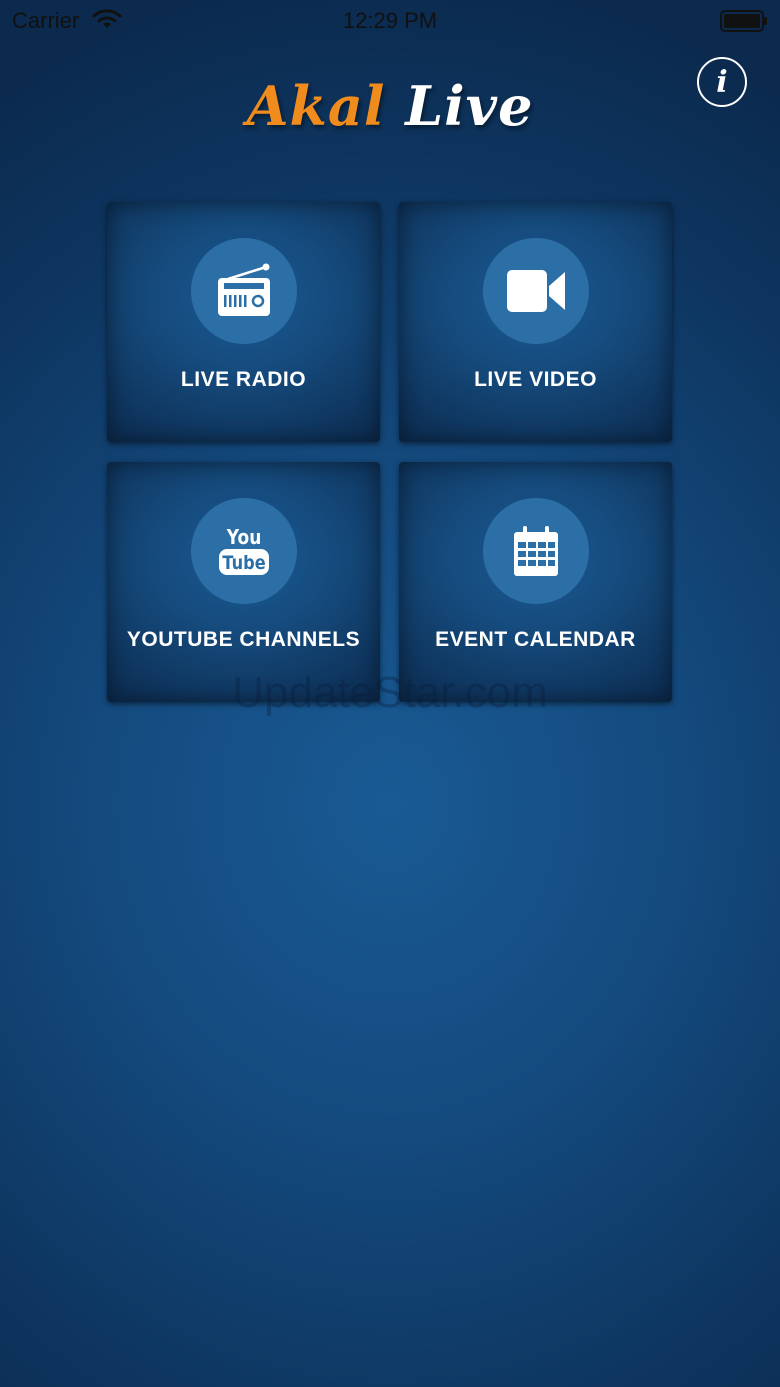  I want to click on clock: 12:29 PM, so click(390, 20).